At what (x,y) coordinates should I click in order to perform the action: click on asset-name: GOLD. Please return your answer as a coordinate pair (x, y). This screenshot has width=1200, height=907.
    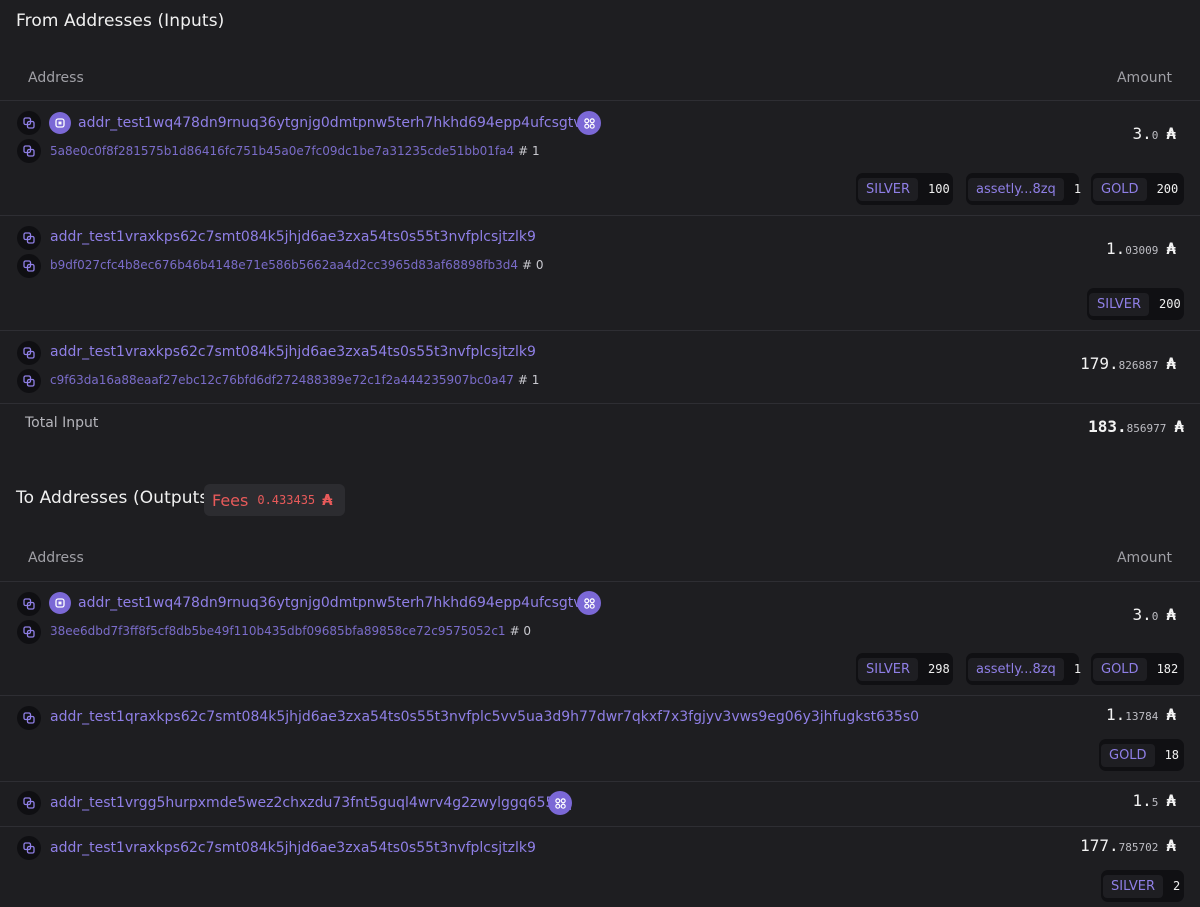
    Looking at the image, I should click on (1128, 755).